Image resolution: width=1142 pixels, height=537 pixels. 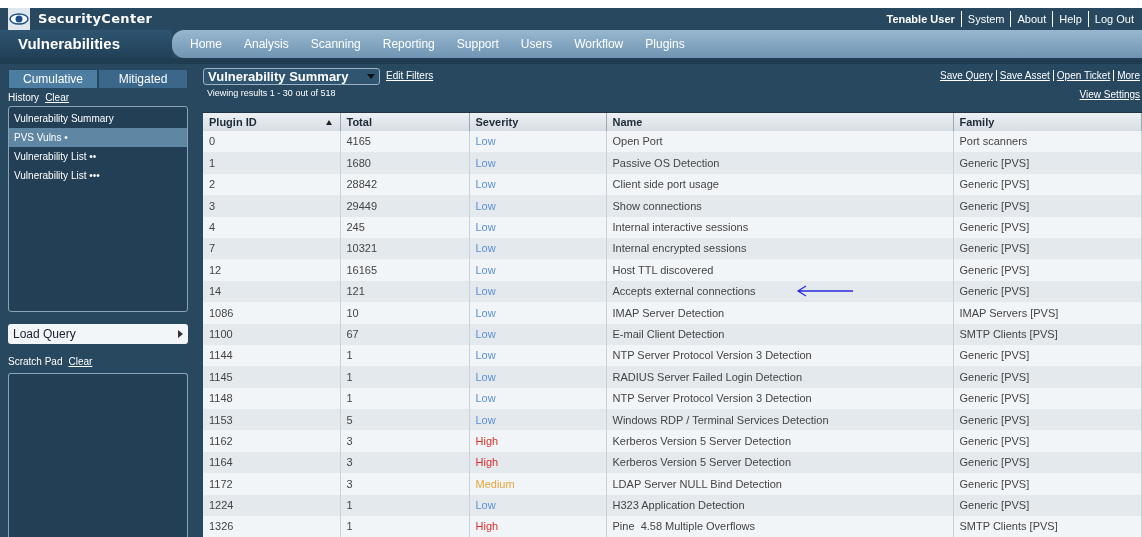 I want to click on tab: Mitigated, so click(x=143, y=79).